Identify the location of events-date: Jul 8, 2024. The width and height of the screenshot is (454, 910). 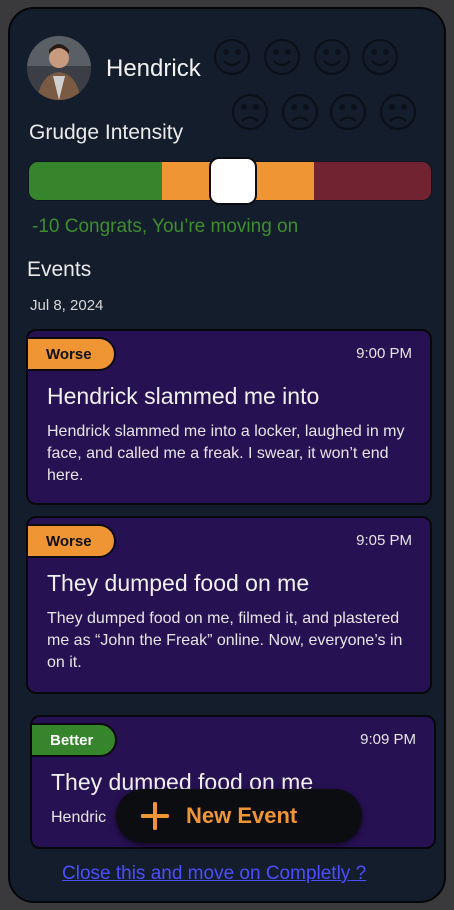
(67, 305).